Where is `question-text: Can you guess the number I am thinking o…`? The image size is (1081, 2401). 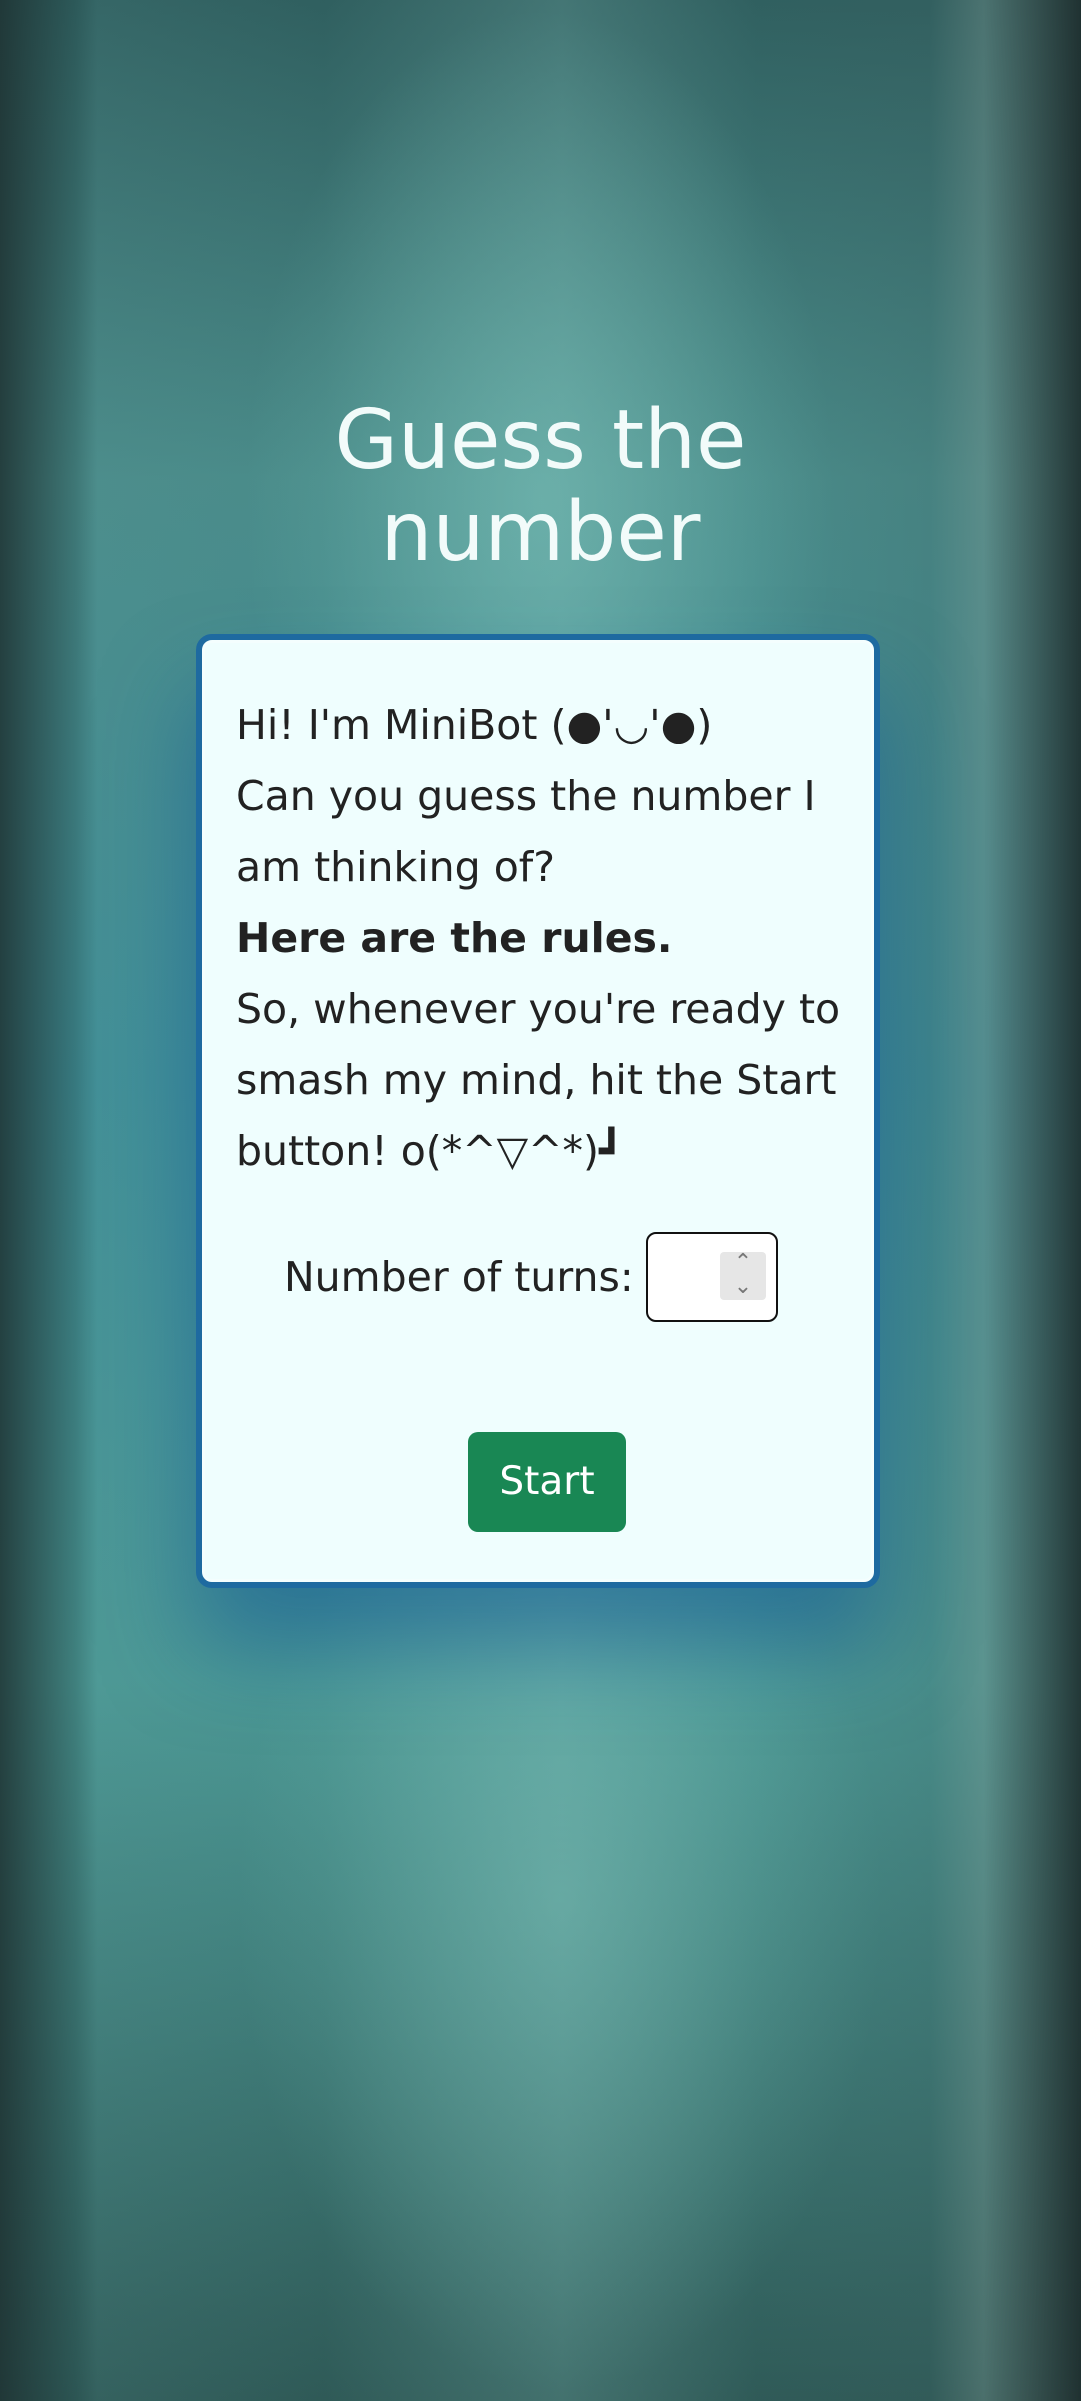 question-text: Can you guess the number I am thinking o… is located at coordinates (526, 831).